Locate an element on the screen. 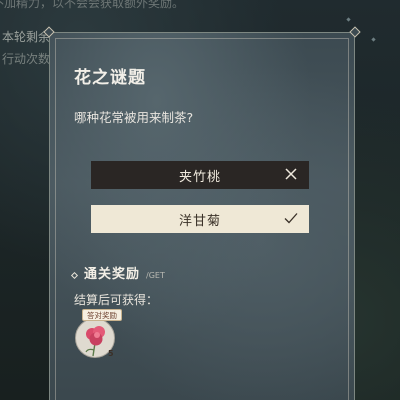 The height and width of the screenshot is (400, 400). puzzle-title: 花之谜题 is located at coordinates (110, 78).